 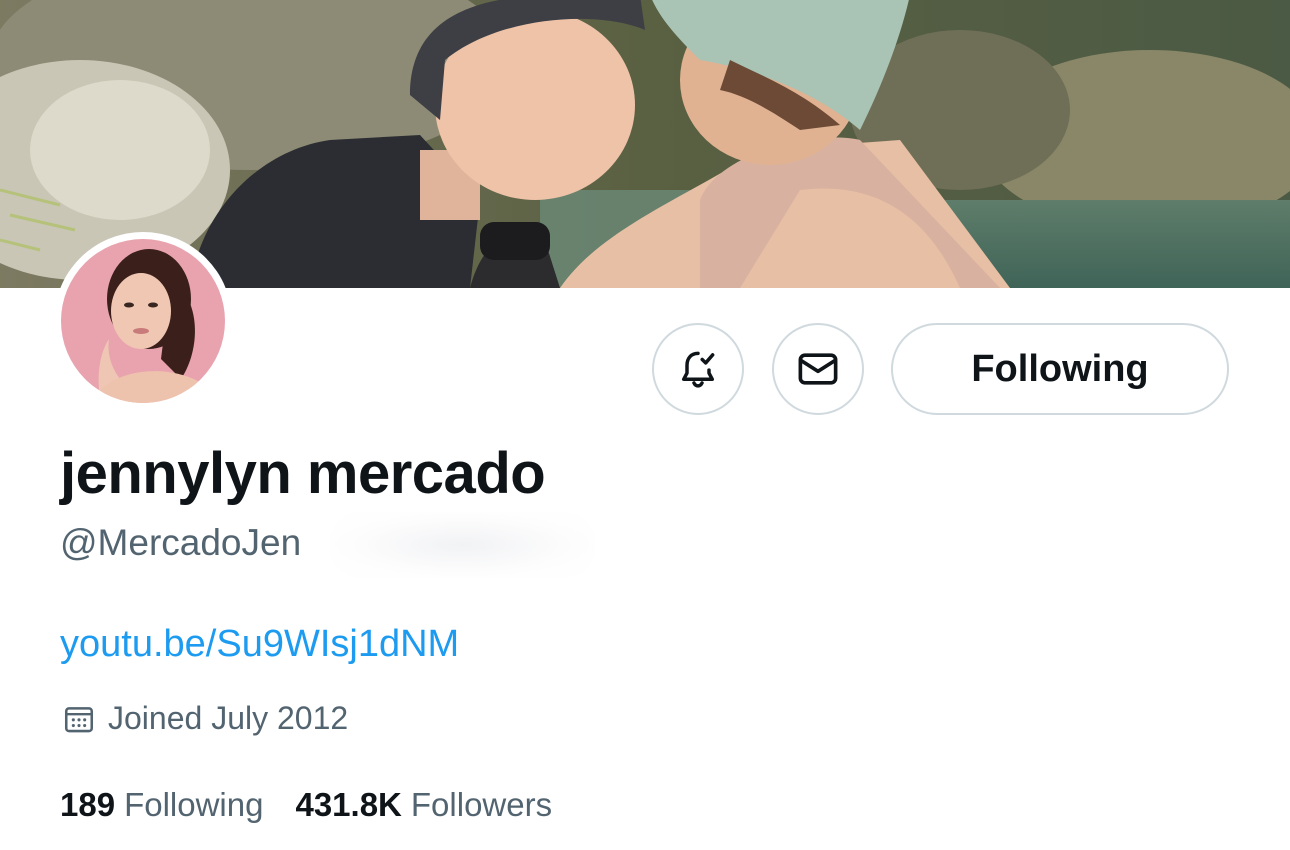 I want to click on notifications-button, so click(x=698, y=369).